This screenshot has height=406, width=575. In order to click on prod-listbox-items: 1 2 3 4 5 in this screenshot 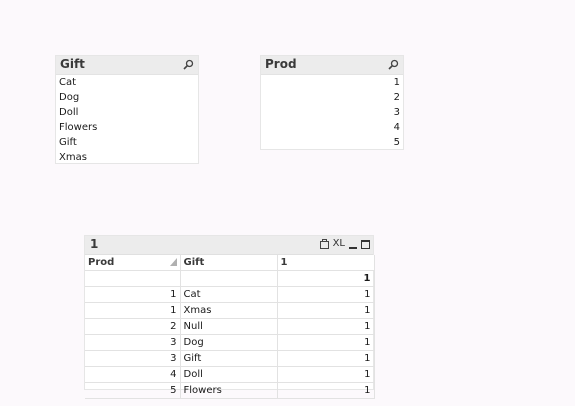, I will do `click(332, 112)`.